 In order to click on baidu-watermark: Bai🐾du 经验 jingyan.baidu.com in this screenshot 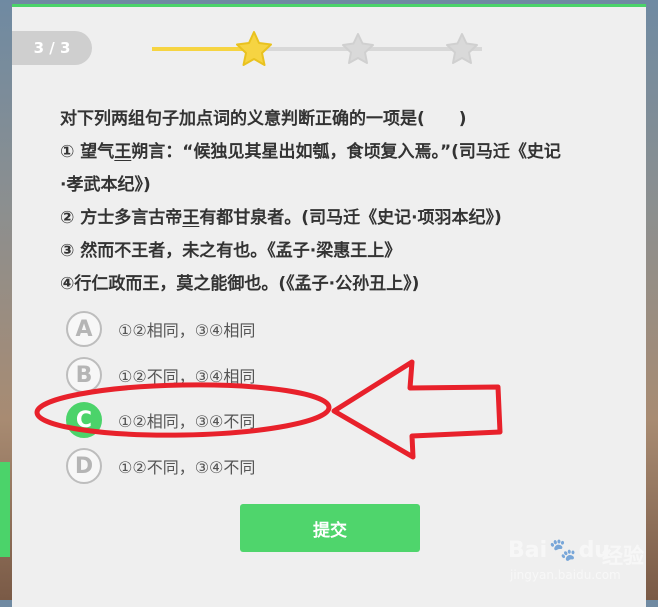, I will do `click(578, 566)`.